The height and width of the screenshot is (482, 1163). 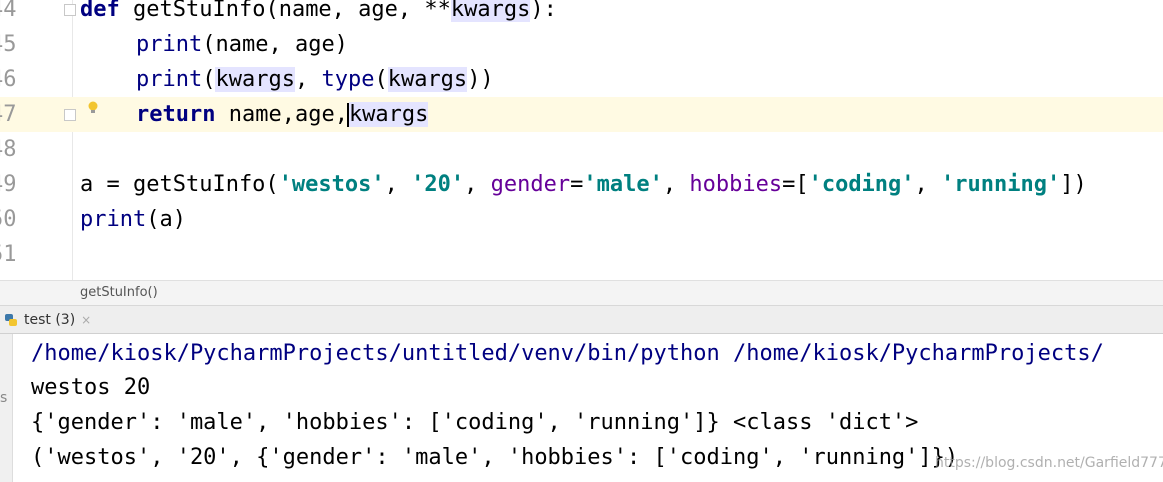 I want to click on code-line-48: 48, so click(x=581, y=149).